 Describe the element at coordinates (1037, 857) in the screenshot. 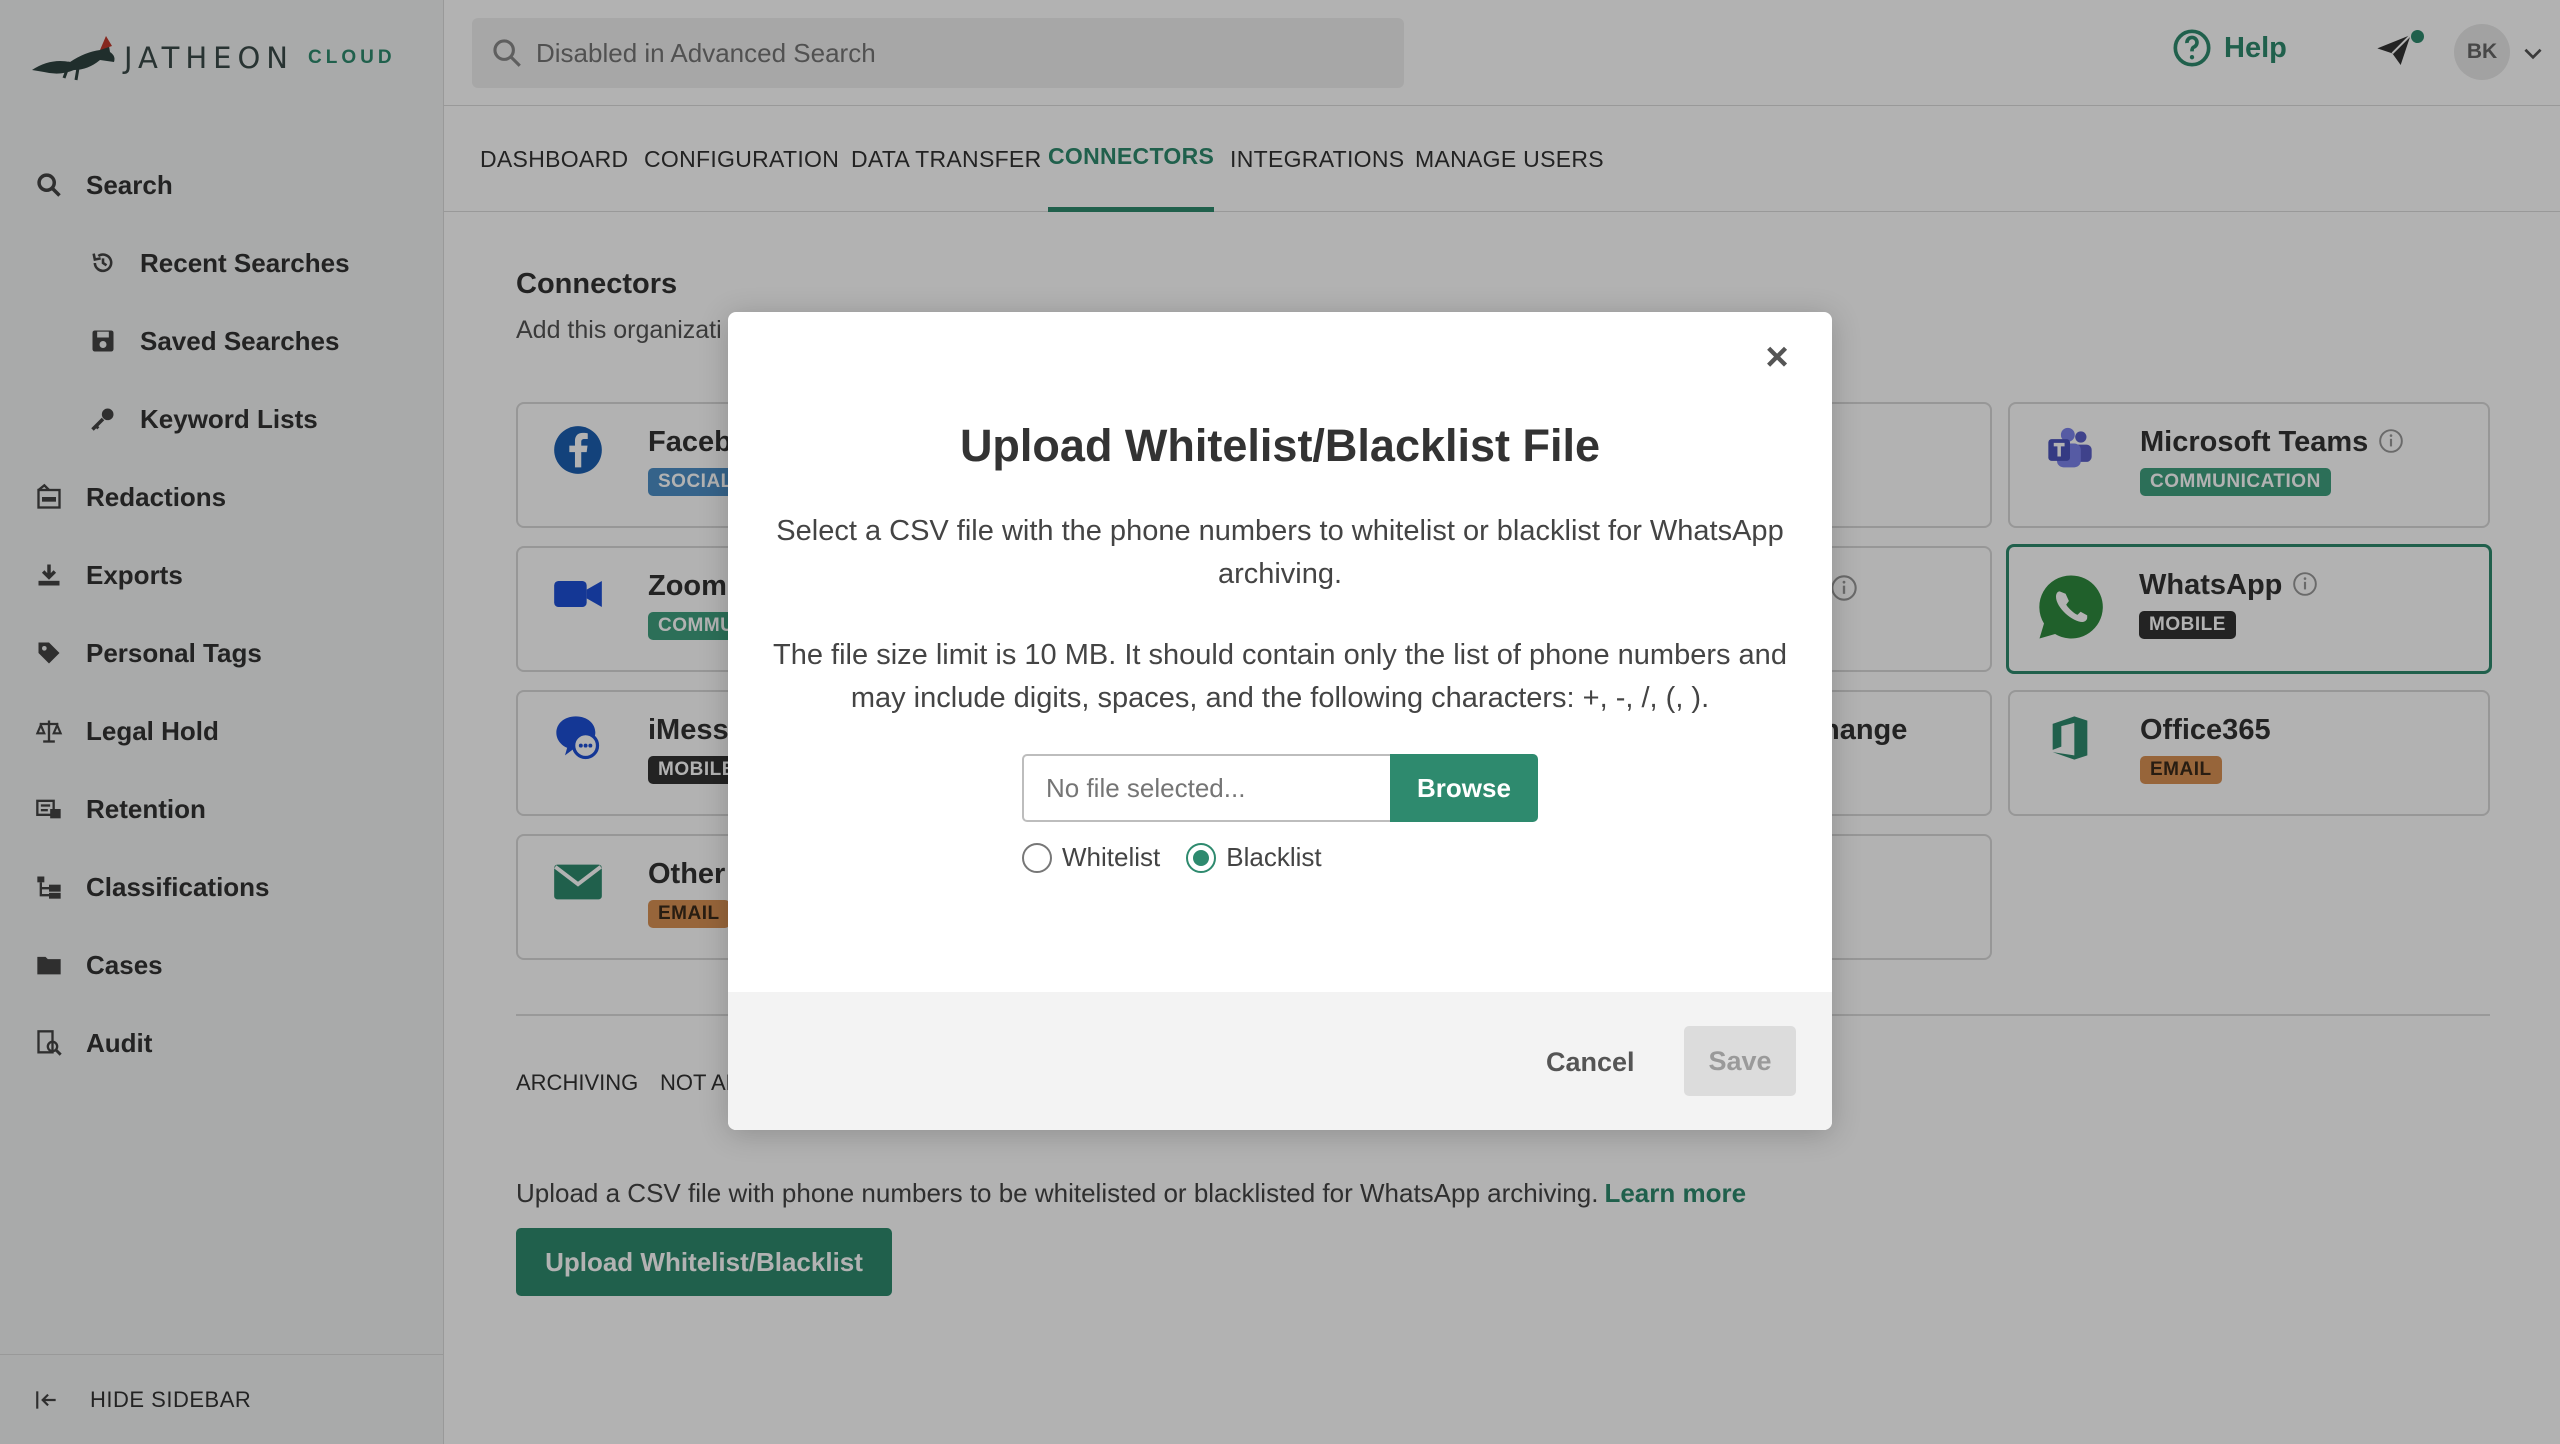

I see `radio-circle` at that location.